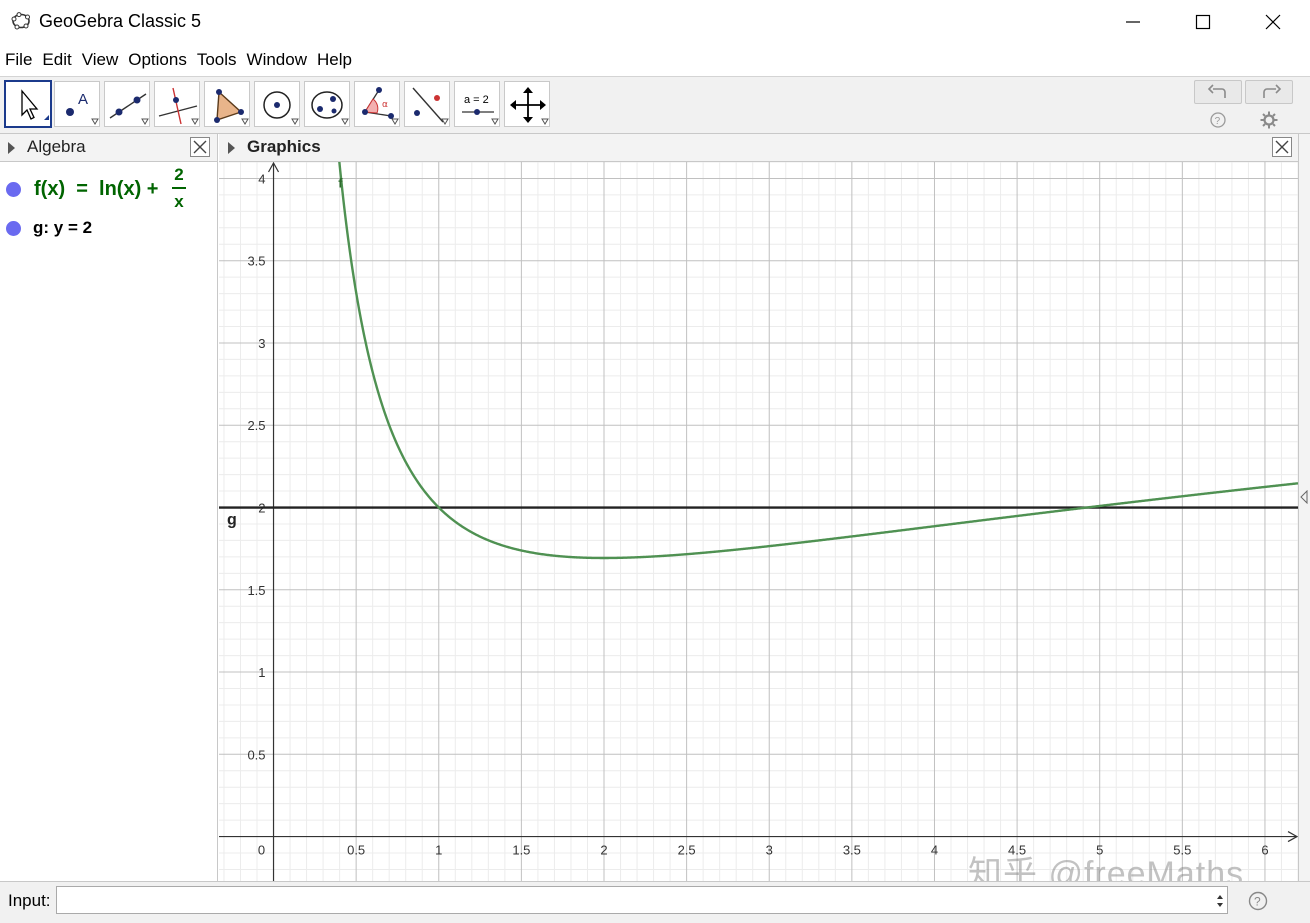  I want to click on input-help-icon: ?, so click(1258, 901).